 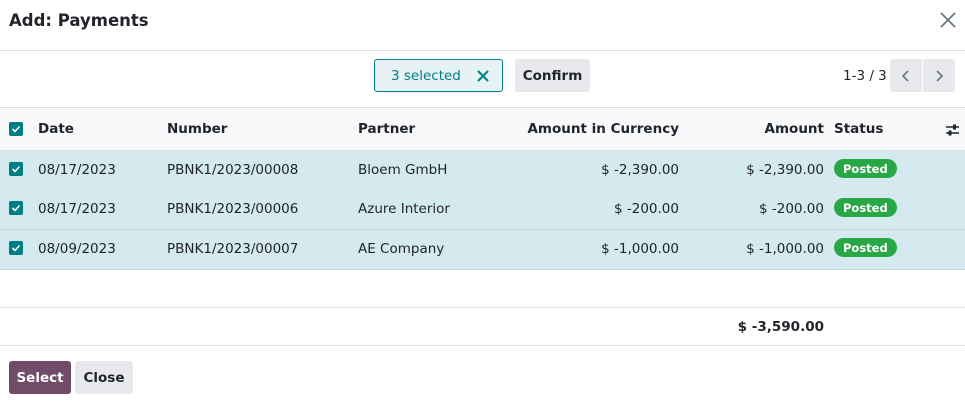 I want to click on cell-partner: AE Company, so click(x=401, y=249).